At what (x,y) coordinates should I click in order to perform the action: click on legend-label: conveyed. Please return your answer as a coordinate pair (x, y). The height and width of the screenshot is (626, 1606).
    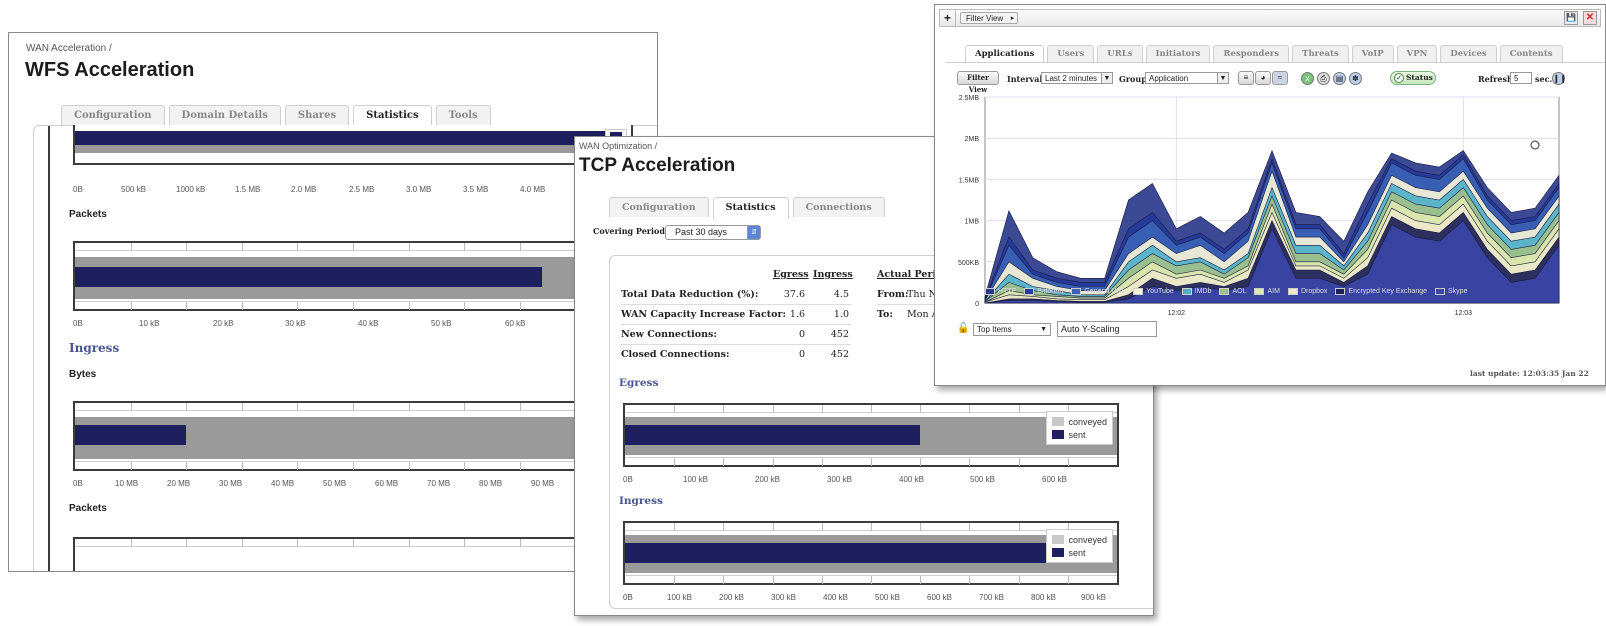
    Looking at the image, I should click on (1087, 421).